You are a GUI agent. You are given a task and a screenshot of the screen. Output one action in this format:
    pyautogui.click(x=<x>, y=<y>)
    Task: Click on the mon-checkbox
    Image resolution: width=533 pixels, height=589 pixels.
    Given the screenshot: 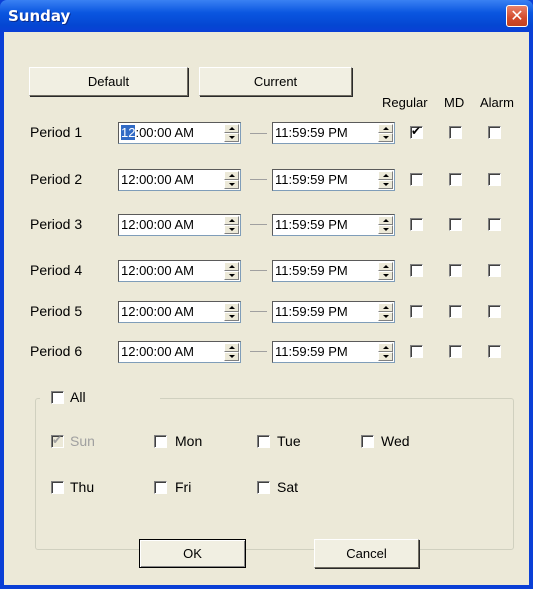 What is the action you would take?
    pyautogui.click(x=160, y=441)
    